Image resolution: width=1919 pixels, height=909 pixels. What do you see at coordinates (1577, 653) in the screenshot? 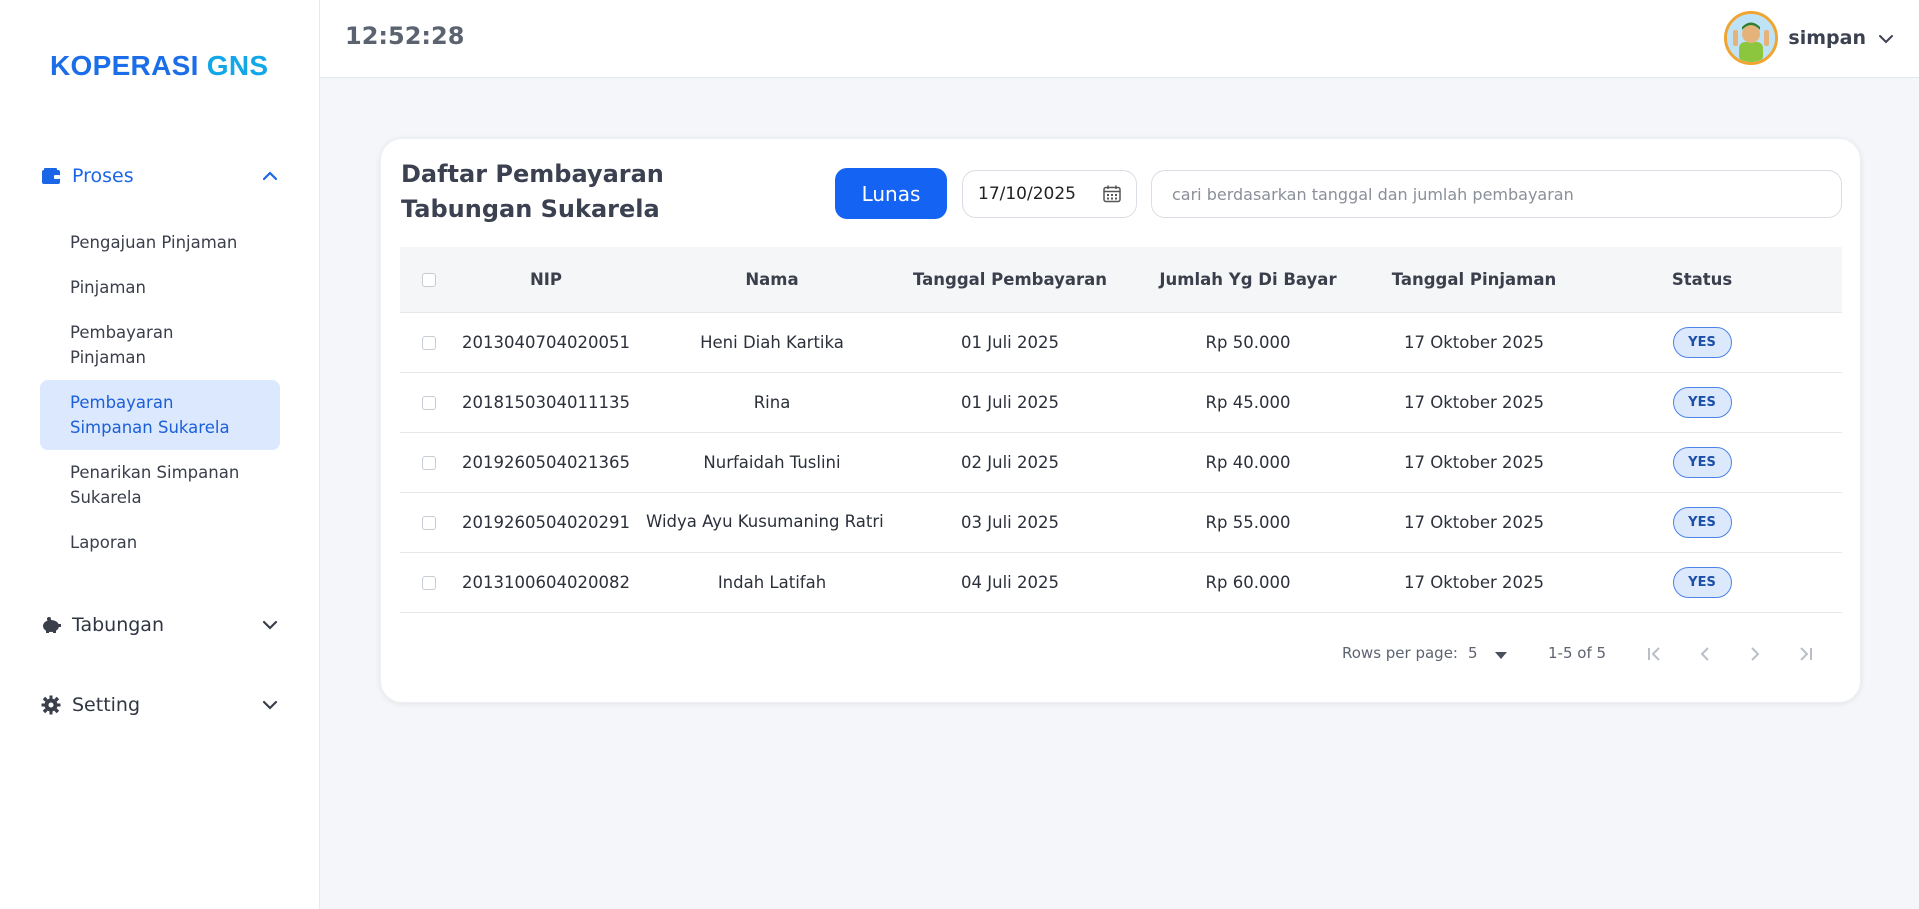
I see `pagination-range: 1-5 of 5` at bounding box center [1577, 653].